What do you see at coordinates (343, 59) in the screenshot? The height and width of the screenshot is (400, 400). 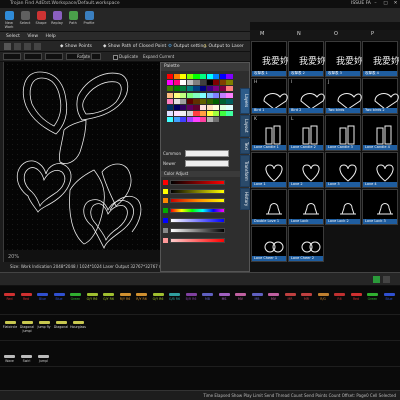 I see `layer-cell: 我愛妳 攻擊表 3` at bounding box center [343, 59].